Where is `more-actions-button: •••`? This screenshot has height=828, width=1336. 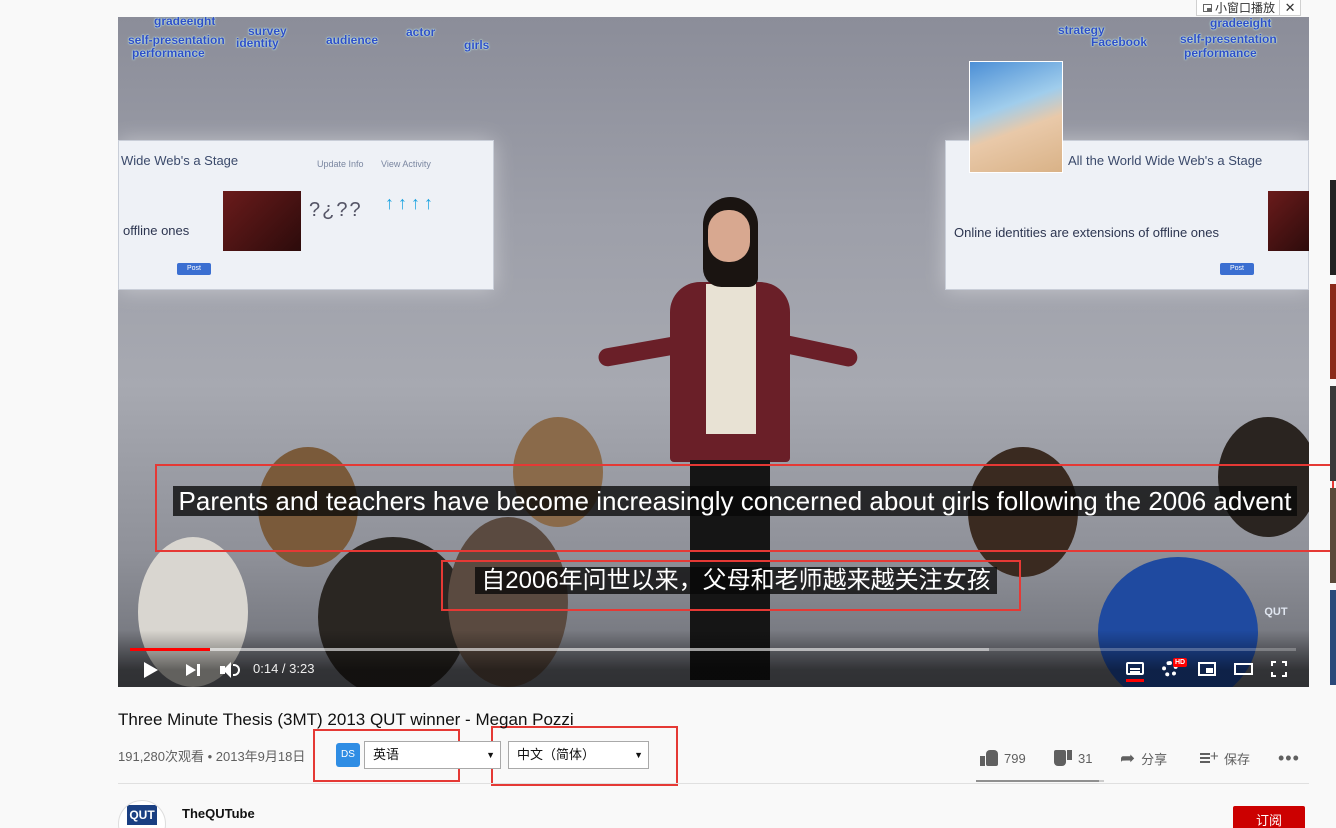 more-actions-button: ••• is located at coordinates (1289, 758).